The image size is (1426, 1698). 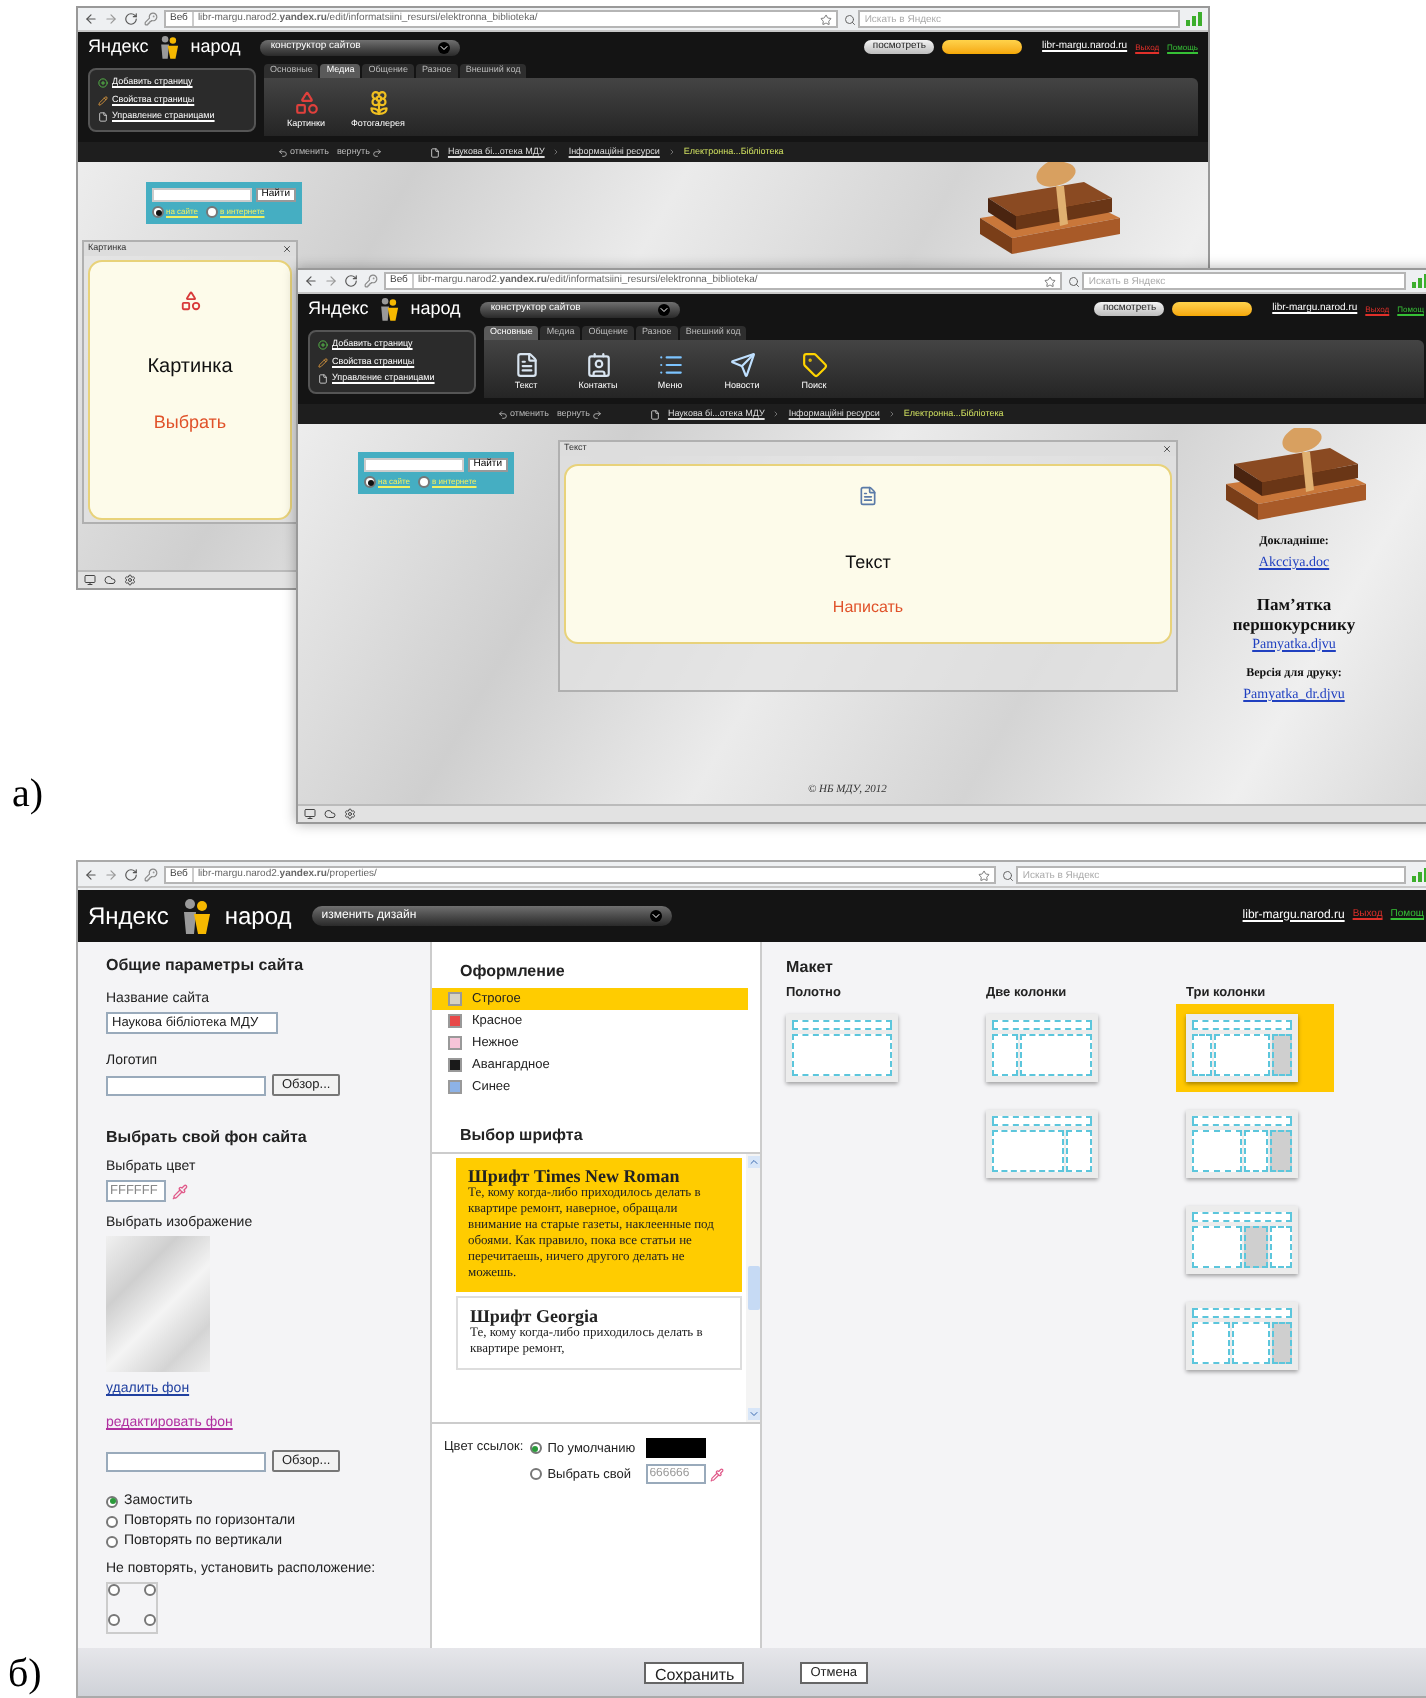 I want to click on figure-label: б), so click(x=25, y=1674).